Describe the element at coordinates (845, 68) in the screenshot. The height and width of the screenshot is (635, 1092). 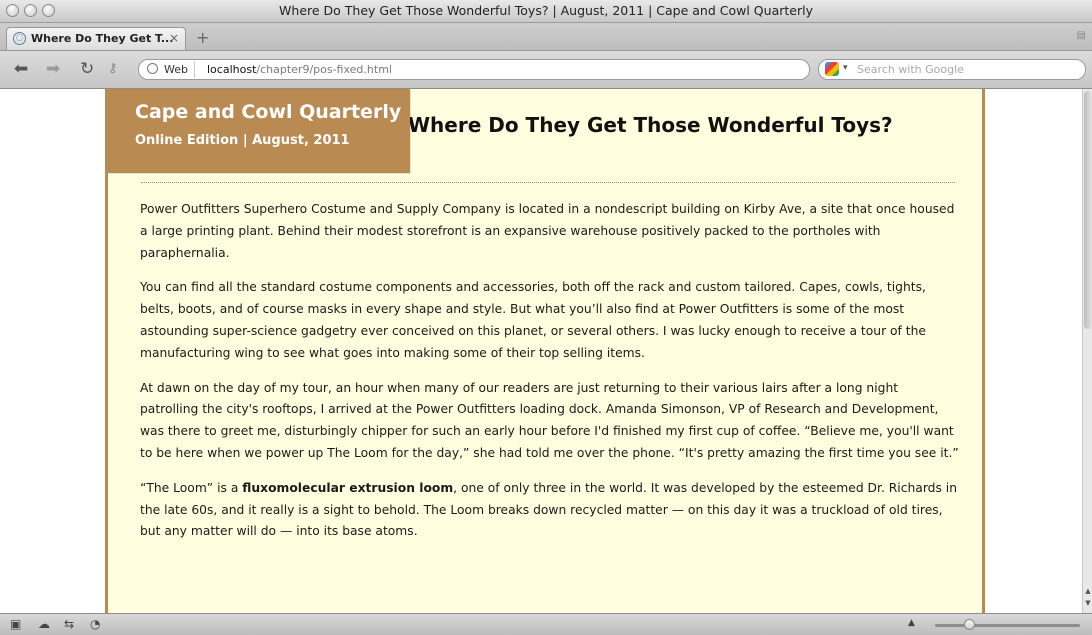
I see `chevron-down-icon: ▾` at that location.